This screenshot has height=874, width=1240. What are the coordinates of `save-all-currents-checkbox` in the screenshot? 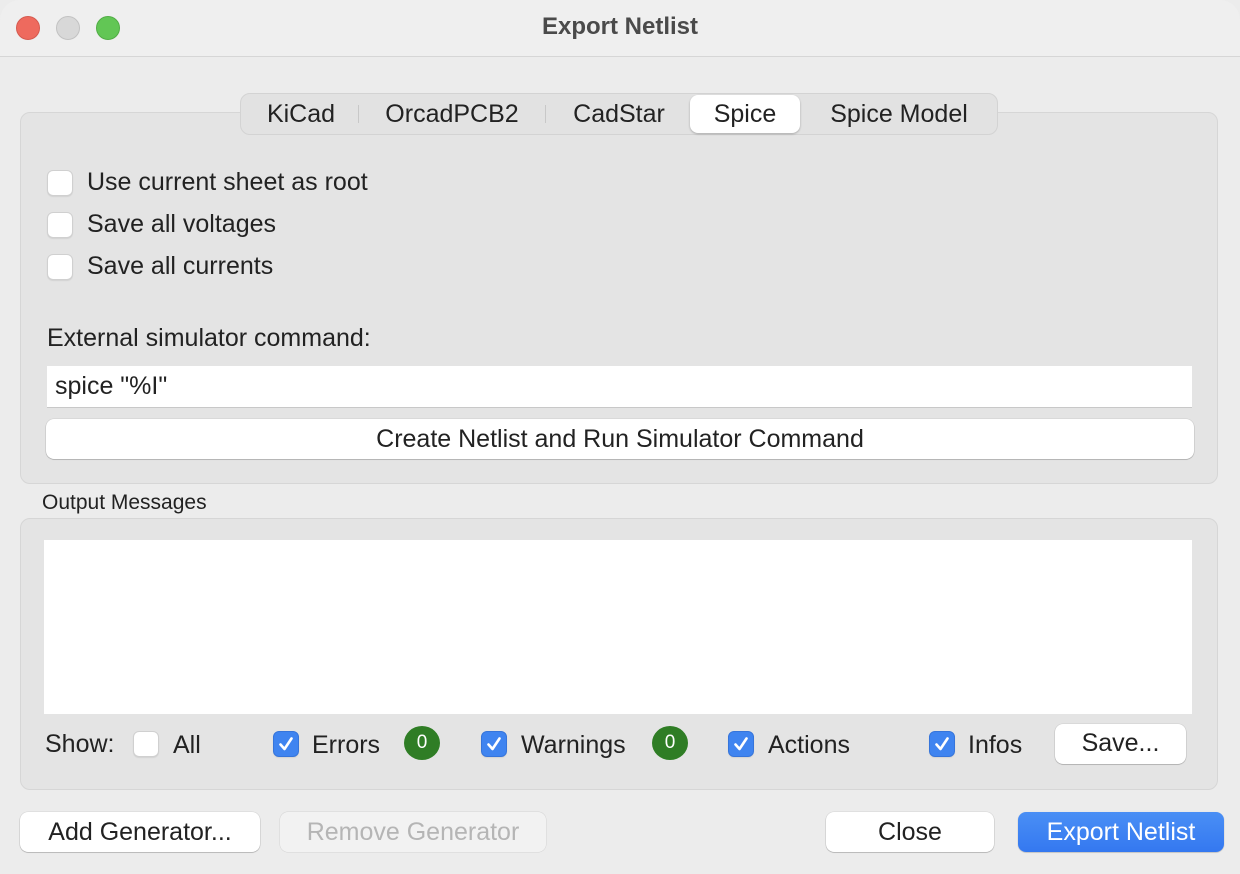 It's located at (60, 267).